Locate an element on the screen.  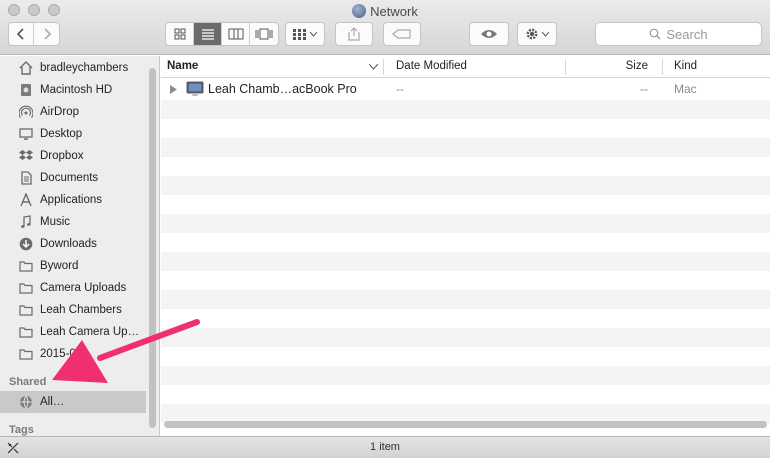
view-mode-switcher is located at coordinates (222, 34).